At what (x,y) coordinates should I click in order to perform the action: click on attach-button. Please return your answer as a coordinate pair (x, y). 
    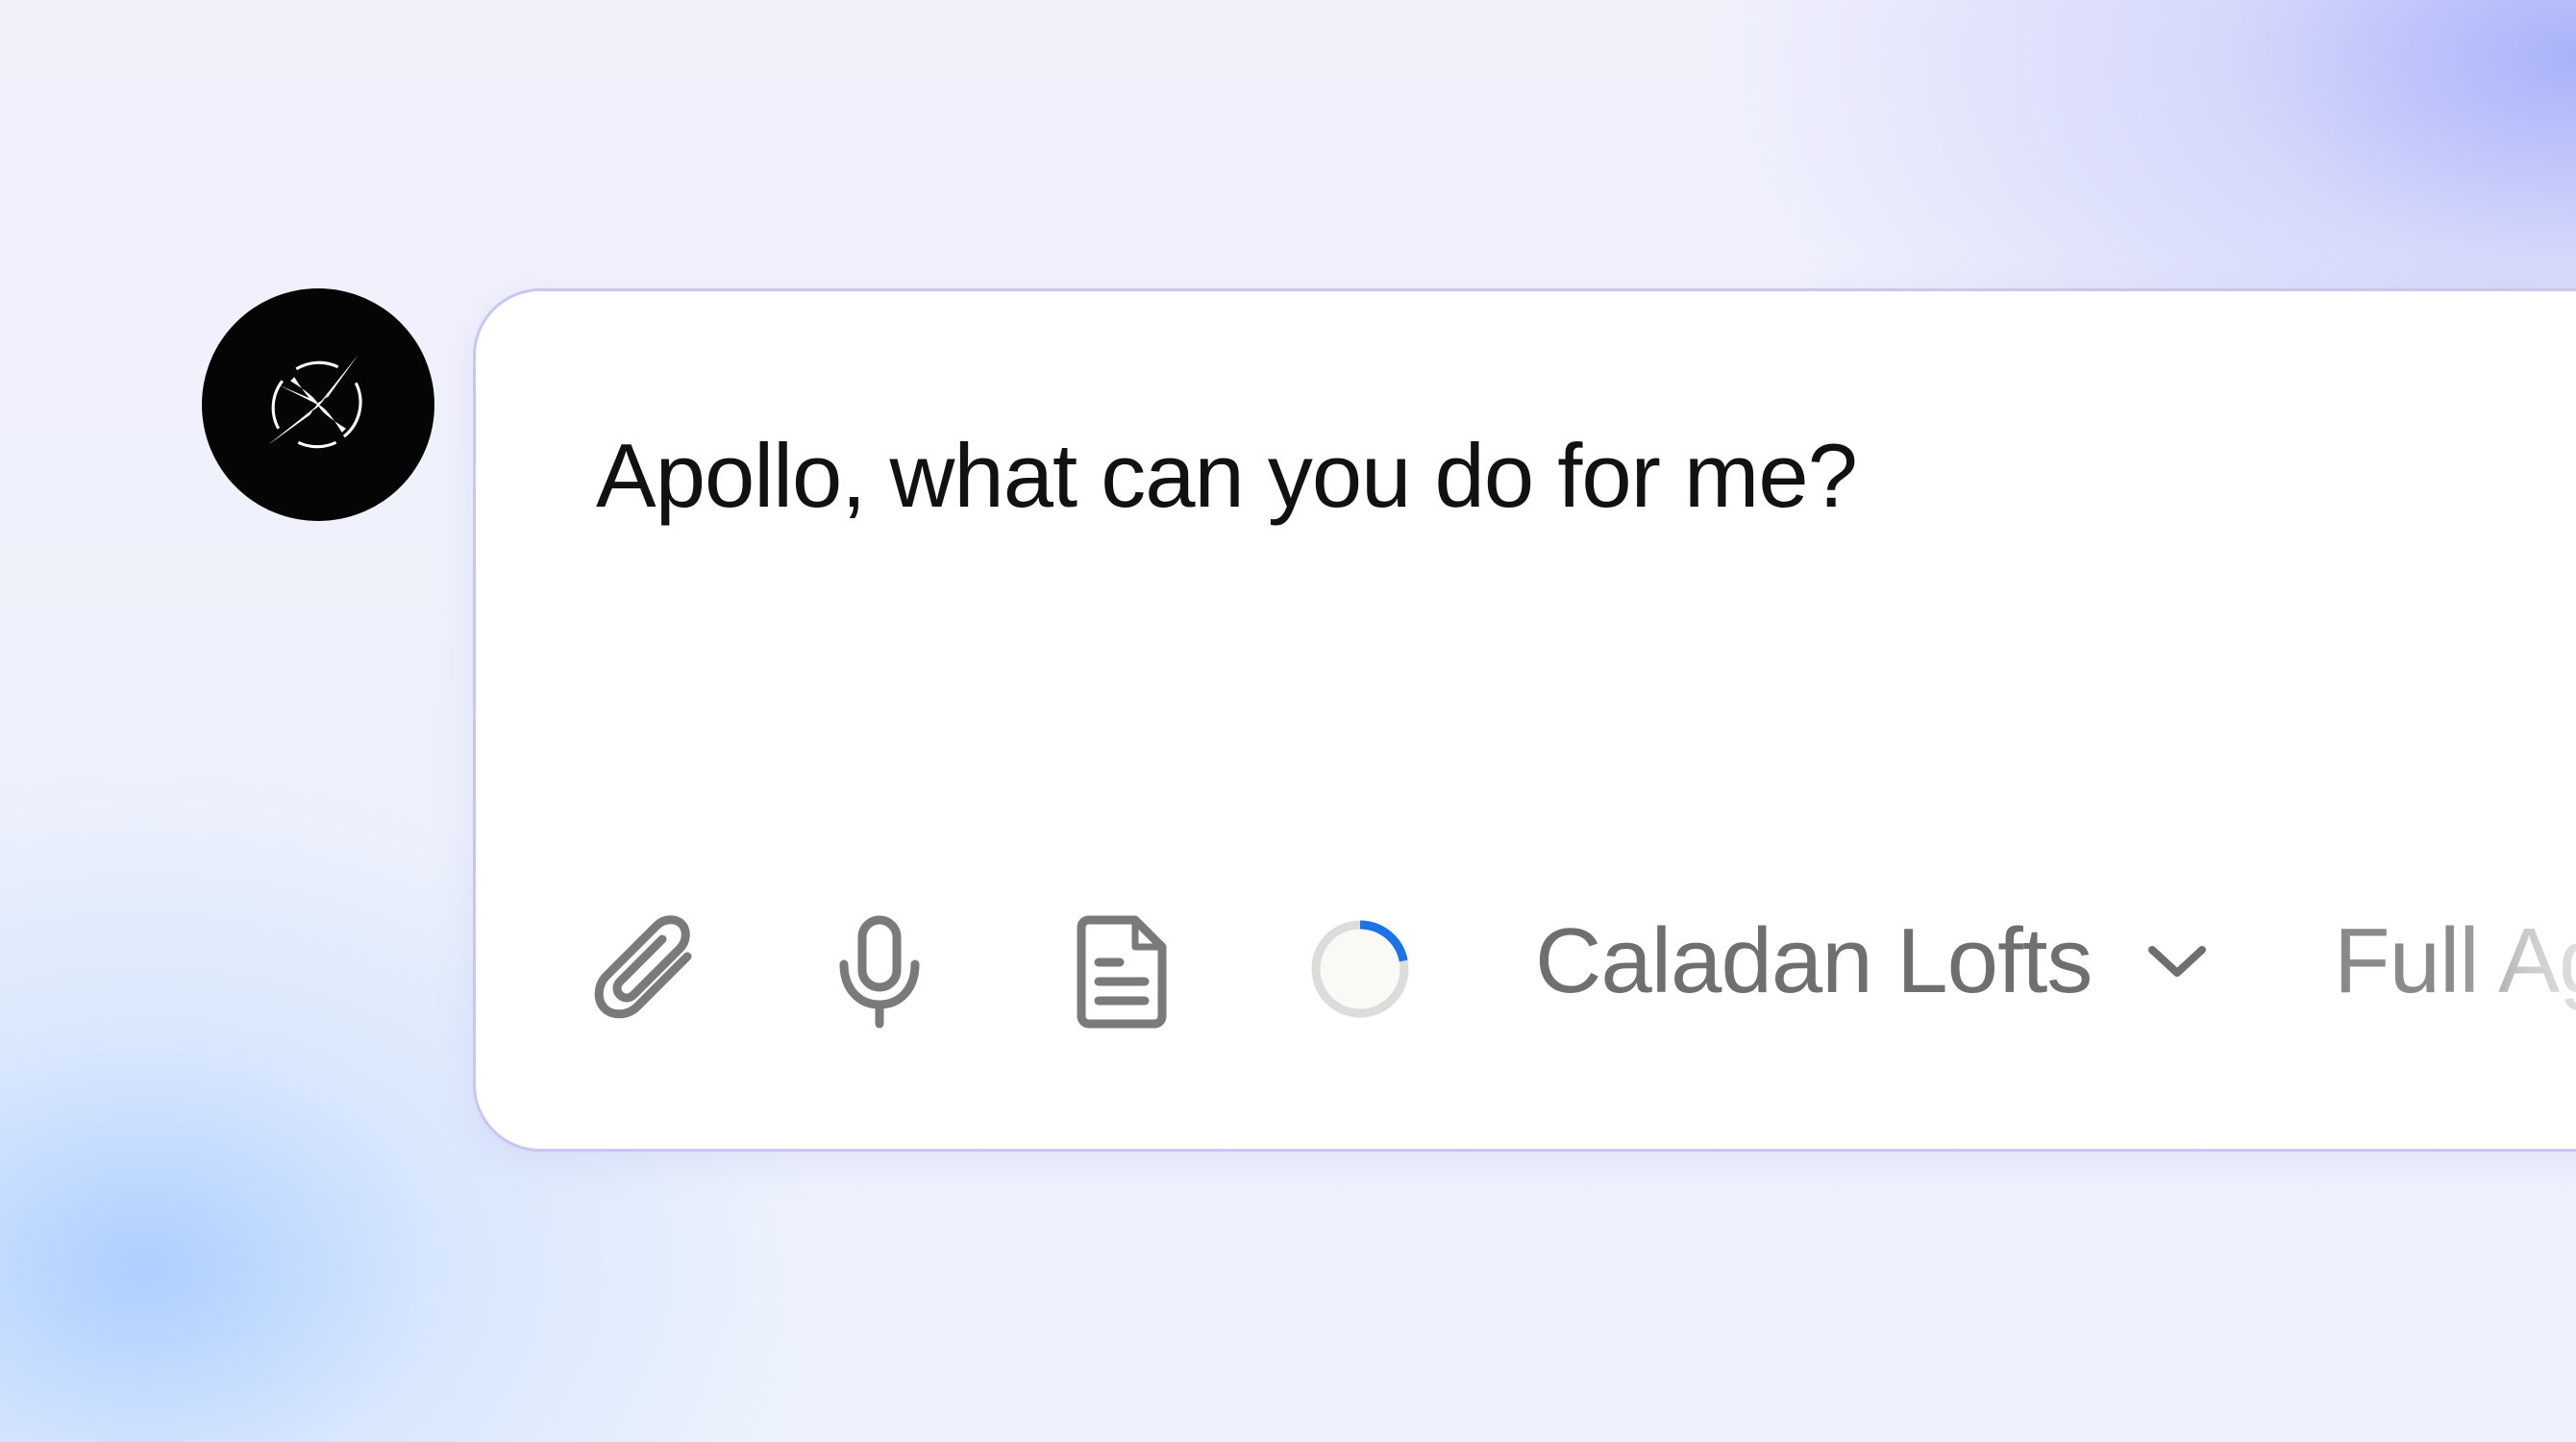
    Looking at the image, I should click on (646, 971).